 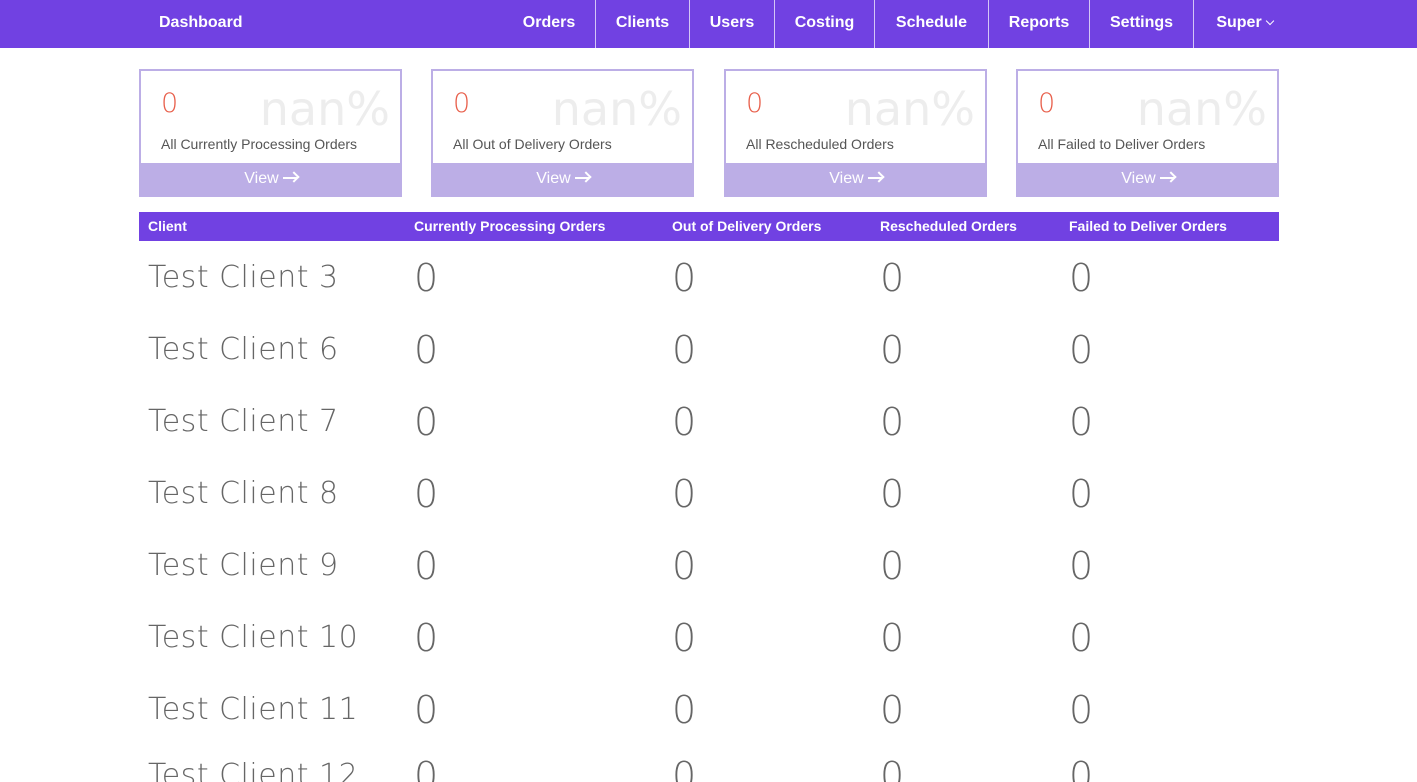 I want to click on card-label: All Failed to Deliver Orders, so click(x=1122, y=144).